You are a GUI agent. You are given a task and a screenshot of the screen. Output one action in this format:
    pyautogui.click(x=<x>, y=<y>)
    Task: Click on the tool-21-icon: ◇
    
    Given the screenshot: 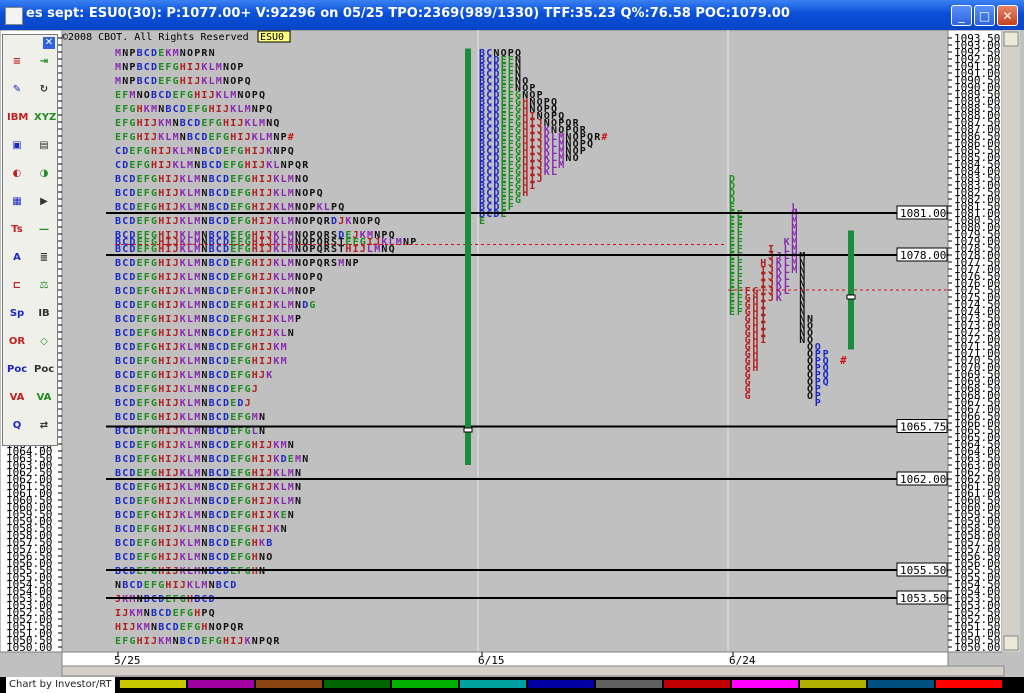 What is the action you would take?
    pyautogui.click(x=44, y=342)
    